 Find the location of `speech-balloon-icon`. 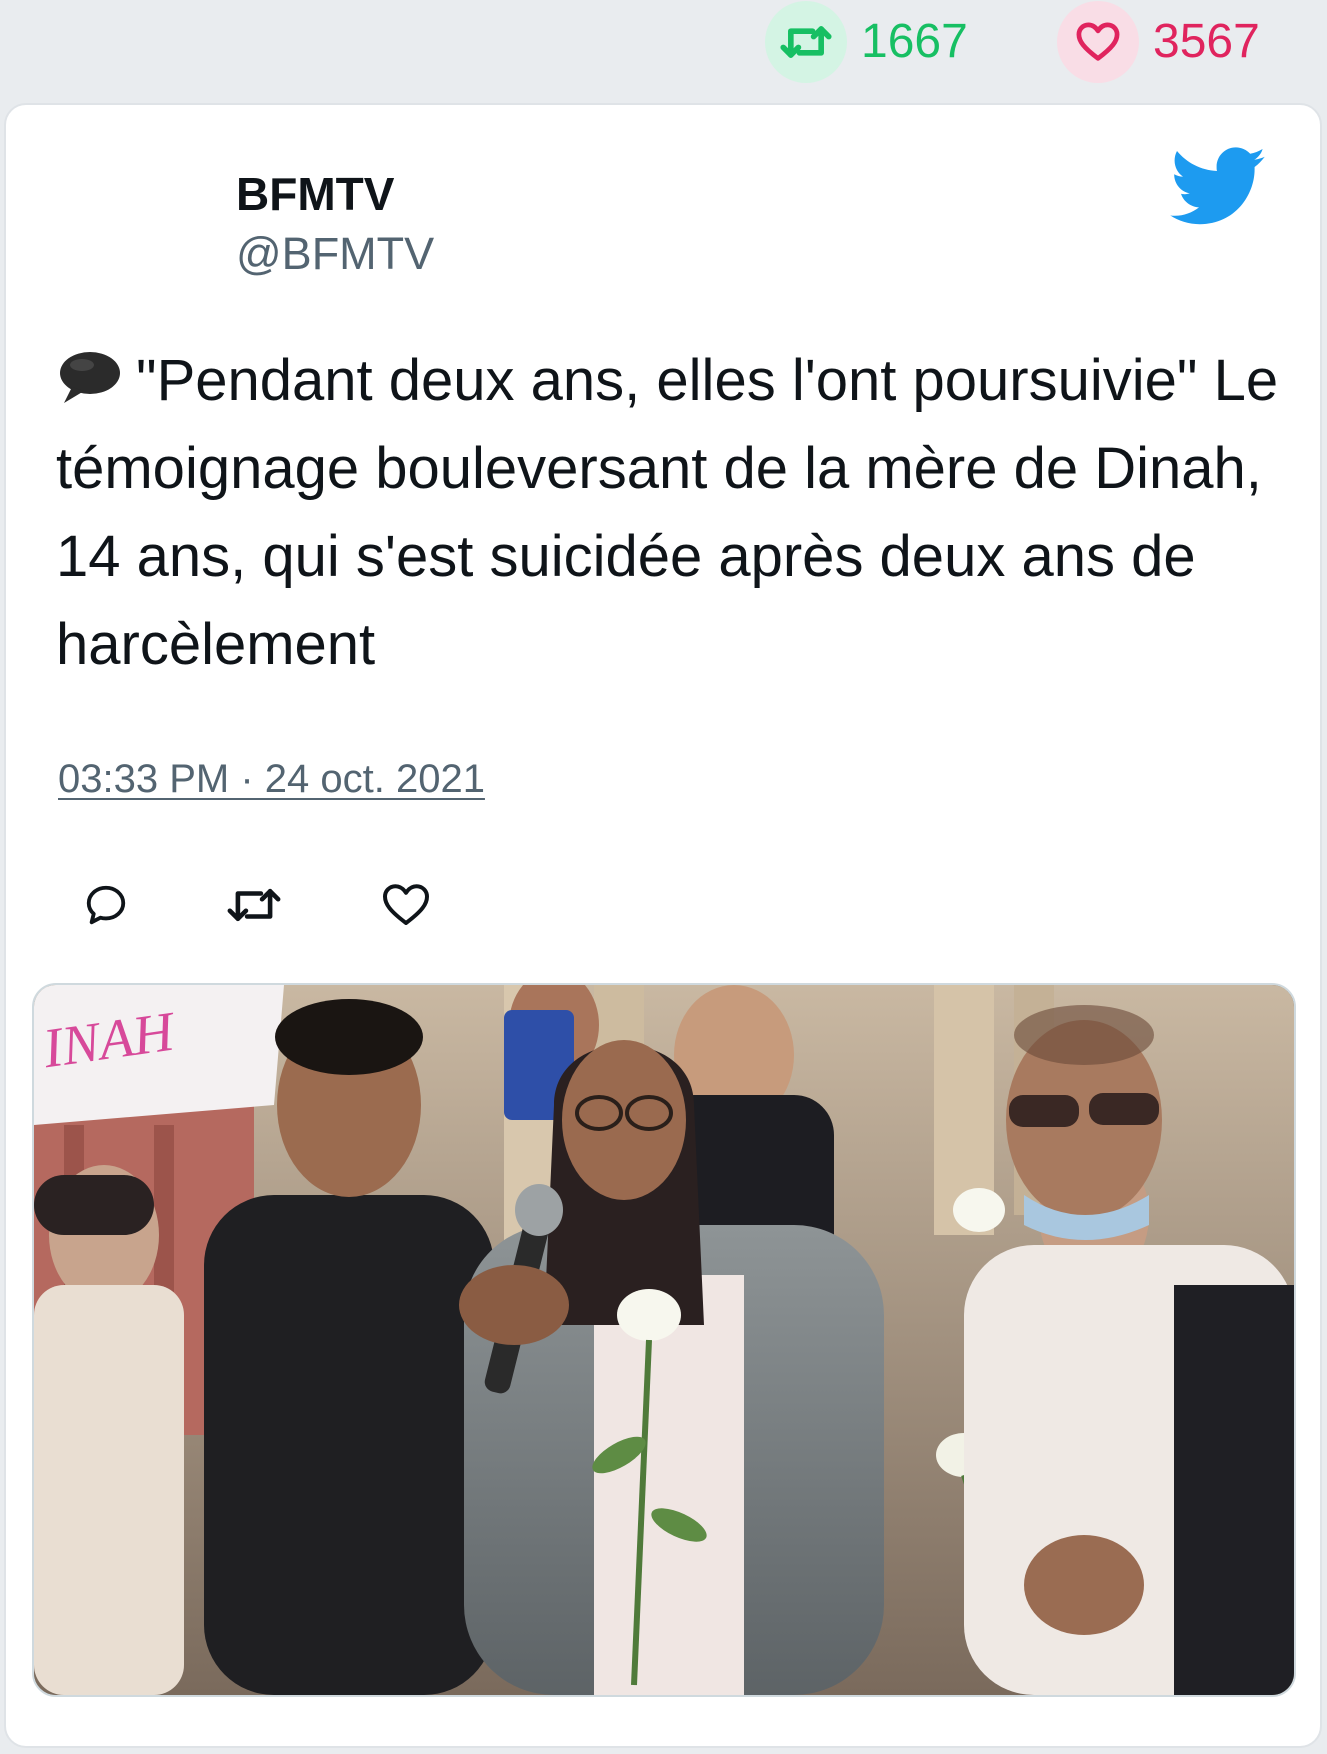

speech-balloon-icon is located at coordinates (90, 377).